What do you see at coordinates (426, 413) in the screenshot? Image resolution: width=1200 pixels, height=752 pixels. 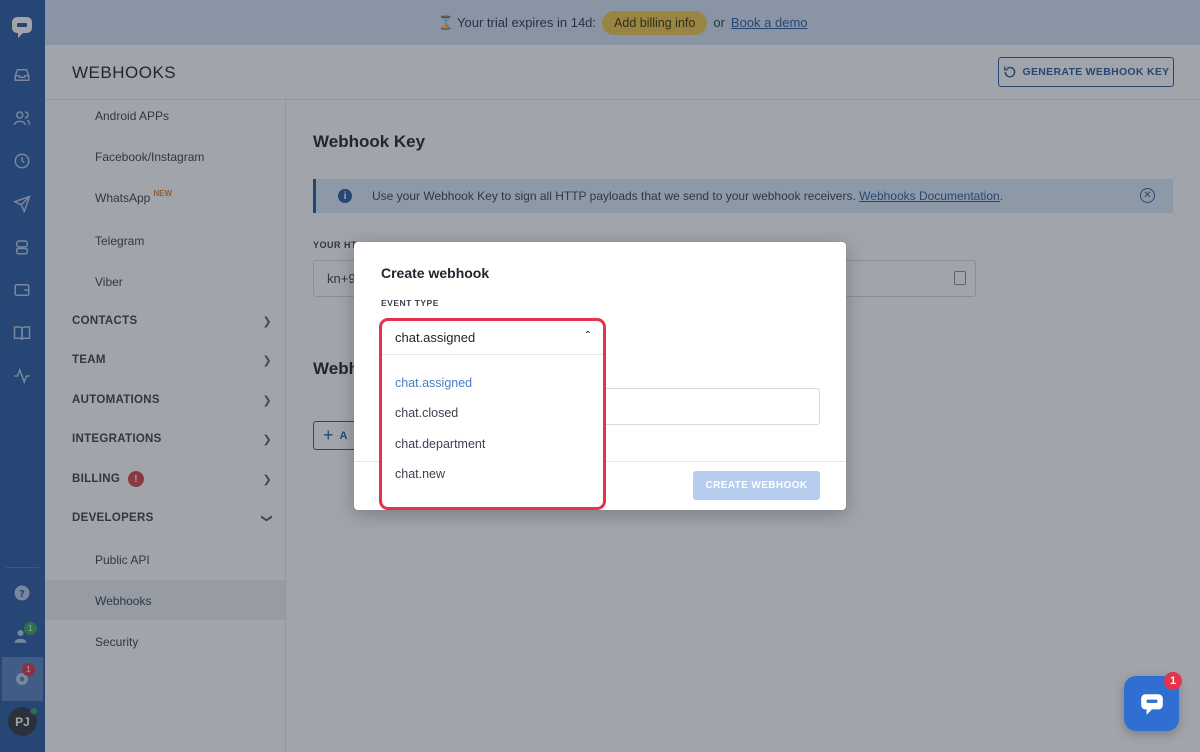 I see `option-chat-closed: chat.closed` at bounding box center [426, 413].